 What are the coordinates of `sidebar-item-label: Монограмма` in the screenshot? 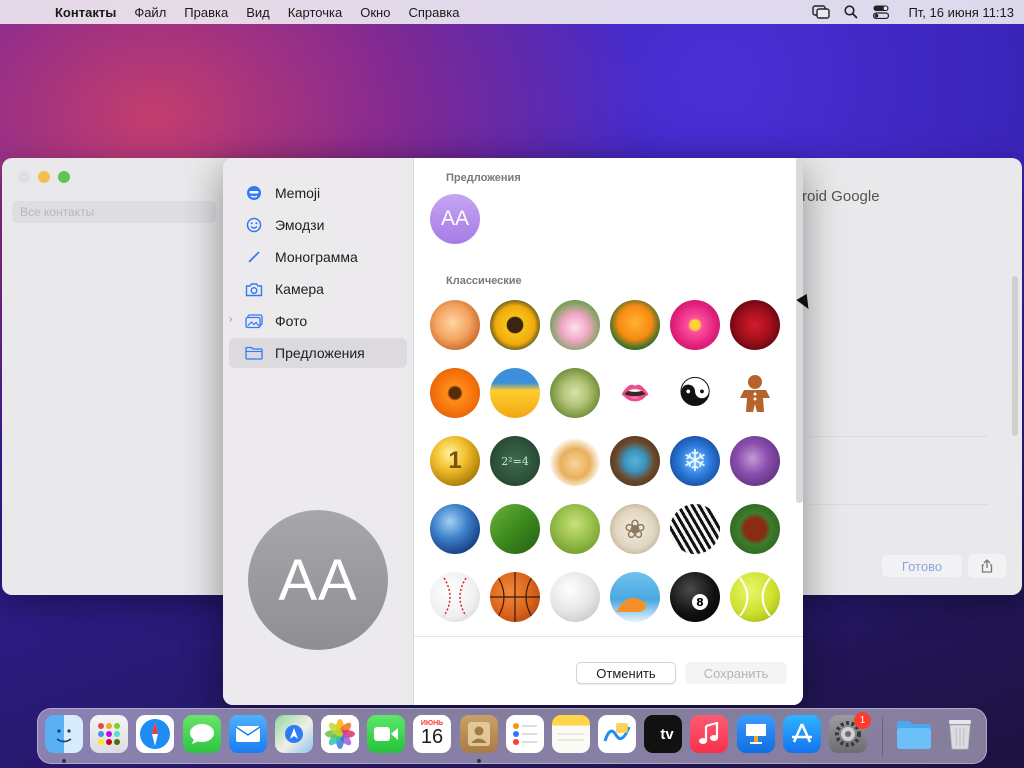 It's located at (316, 257).